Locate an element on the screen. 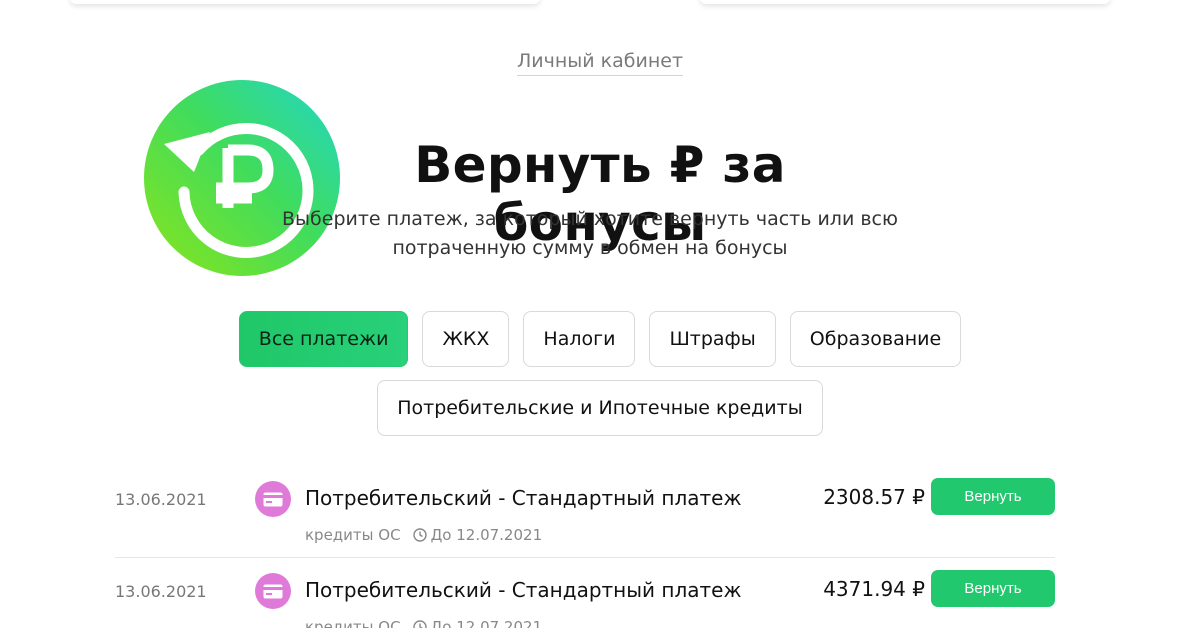 This screenshot has height=628, width=1200. filter-all-payments: Все платежи is located at coordinates (323, 339).